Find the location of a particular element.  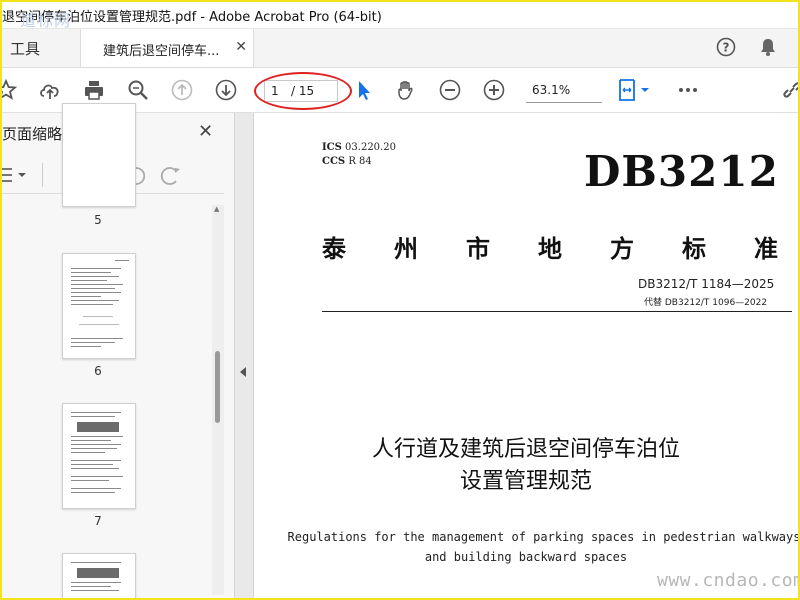

rotate-right-icon is located at coordinates (170, 175).